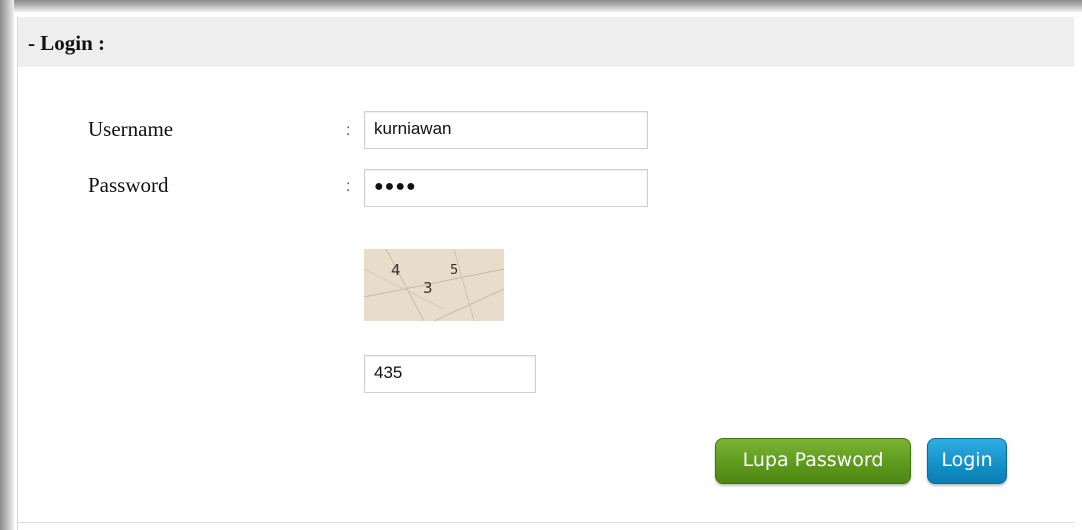 Image resolution: width=1082 pixels, height=530 pixels. I want to click on login-button: Login, so click(967, 461).